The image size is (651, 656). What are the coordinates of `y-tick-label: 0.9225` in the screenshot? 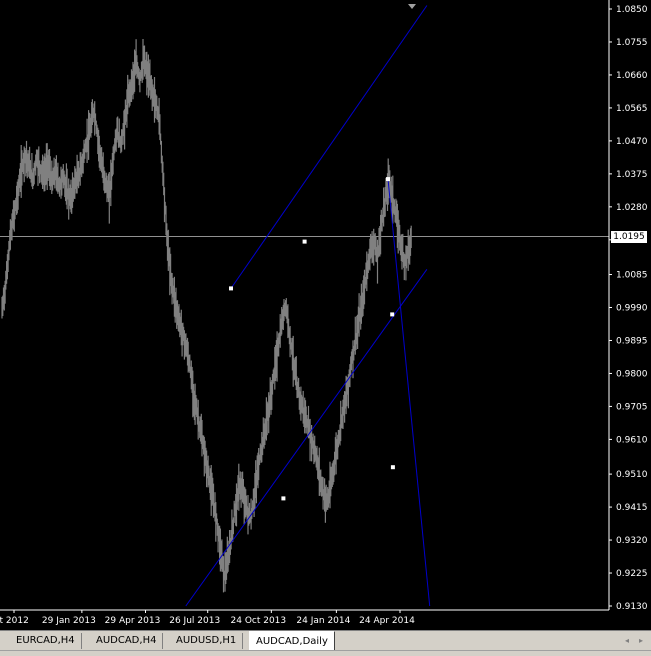 It's located at (632, 574).